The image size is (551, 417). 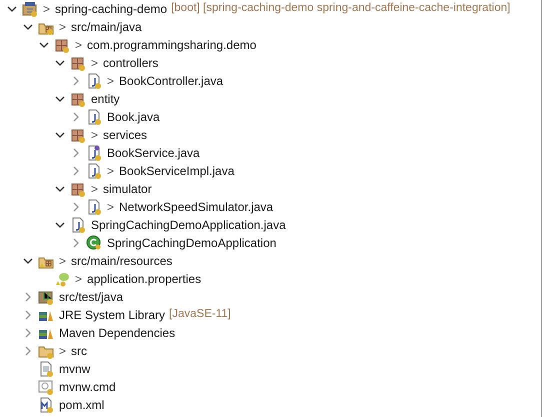 What do you see at coordinates (46, 297) in the screenshot?
I see `test-folder-icon` at bounding box center [46, 297].